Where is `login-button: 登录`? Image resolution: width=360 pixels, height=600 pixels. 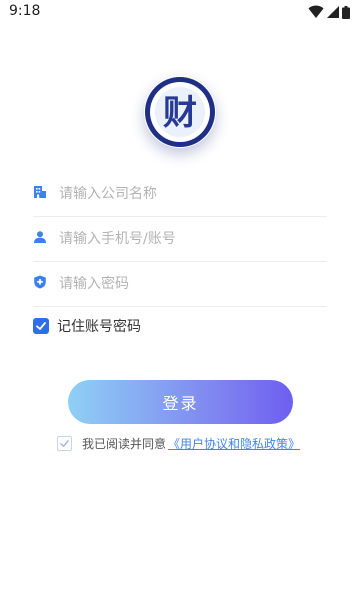
login-button: 登录 is located at coordinates (180, 402).